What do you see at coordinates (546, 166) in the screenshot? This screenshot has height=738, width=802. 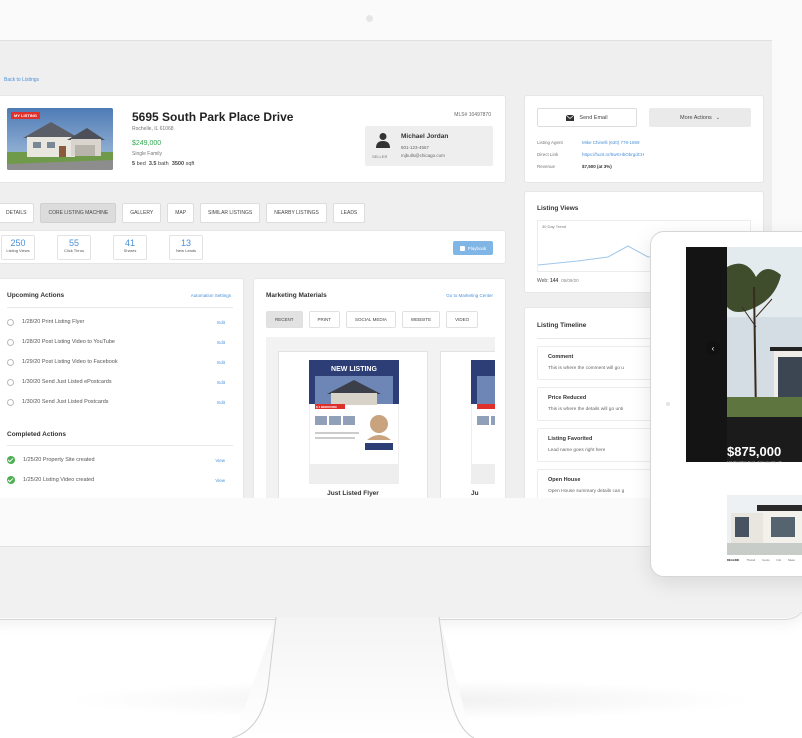 I see `revenue-label: Revenue` at bounding box center [546, 166].